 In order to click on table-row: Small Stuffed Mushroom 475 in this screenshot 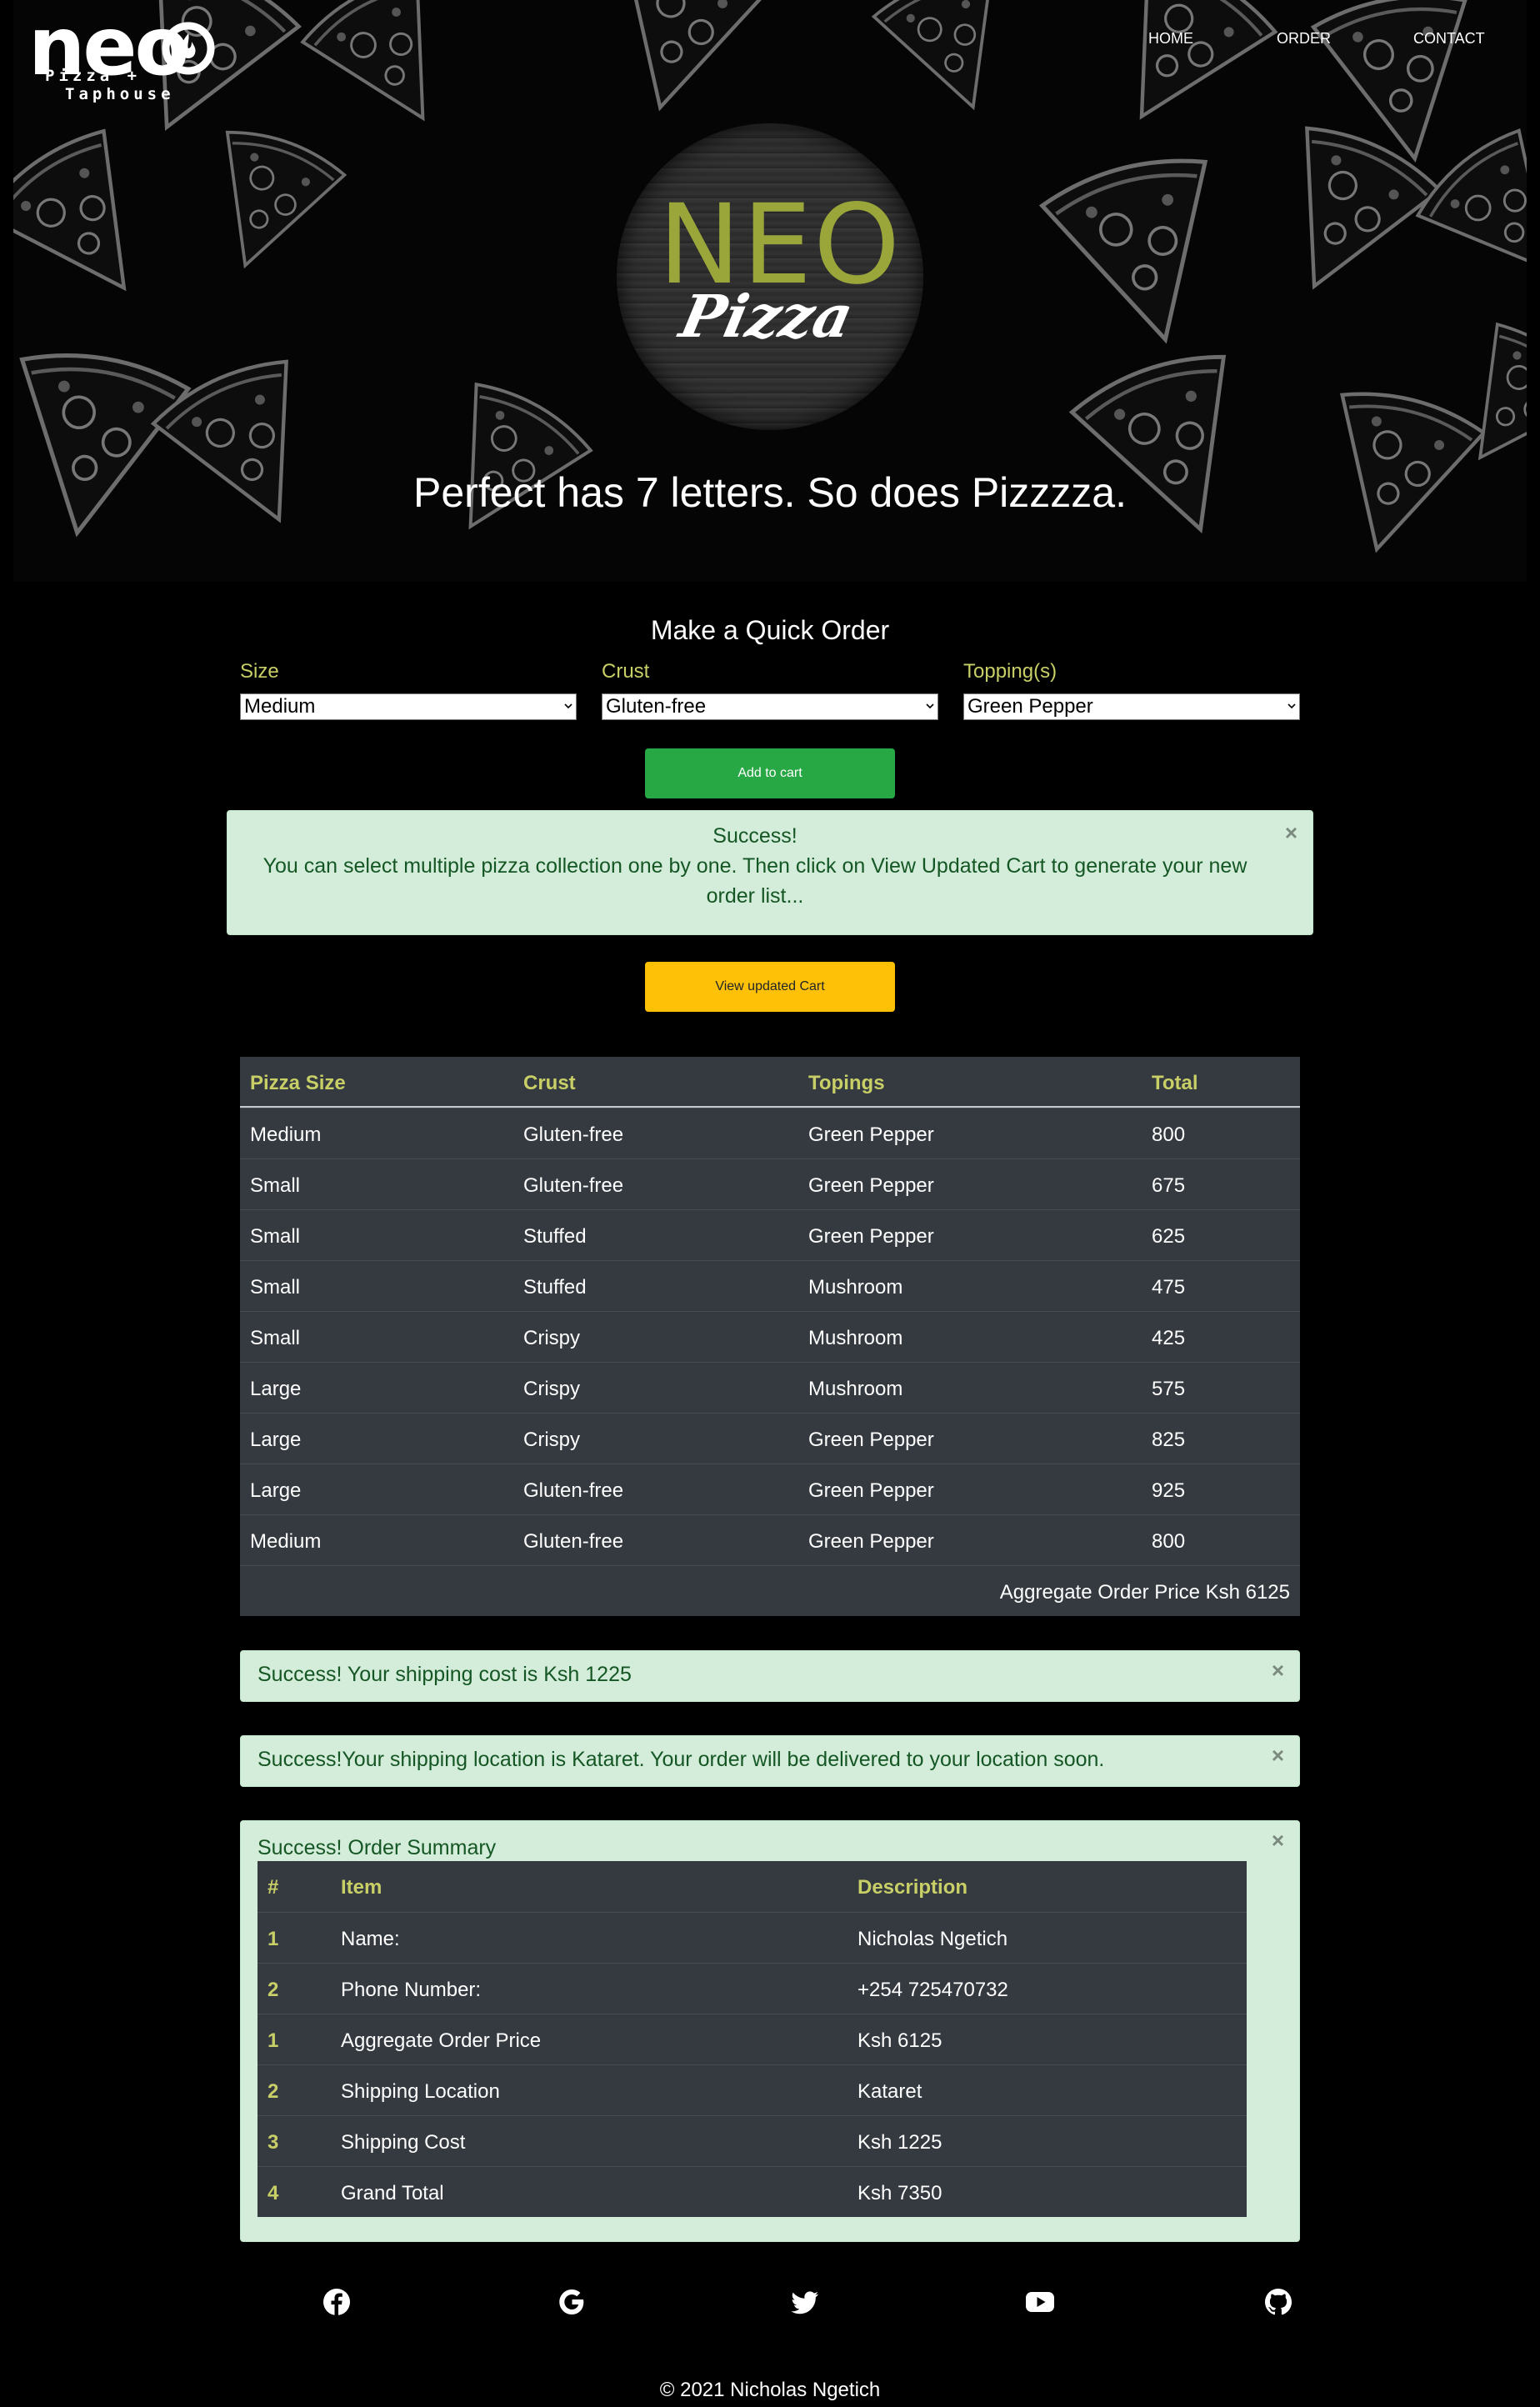, I will do `click(770, 1285)`.